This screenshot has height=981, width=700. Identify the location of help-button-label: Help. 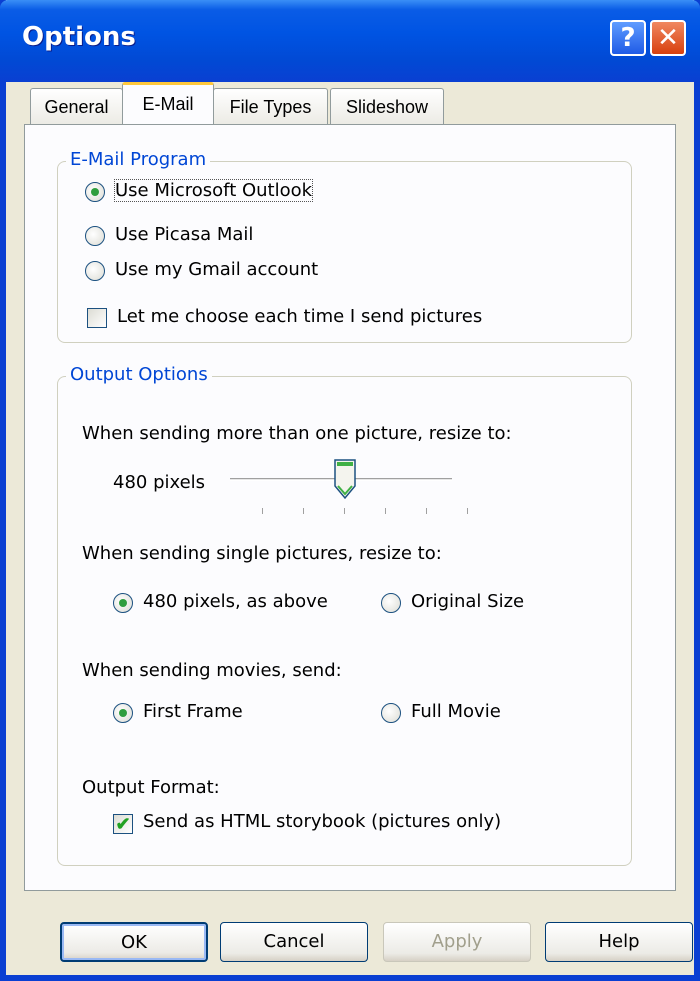
(619, 941).